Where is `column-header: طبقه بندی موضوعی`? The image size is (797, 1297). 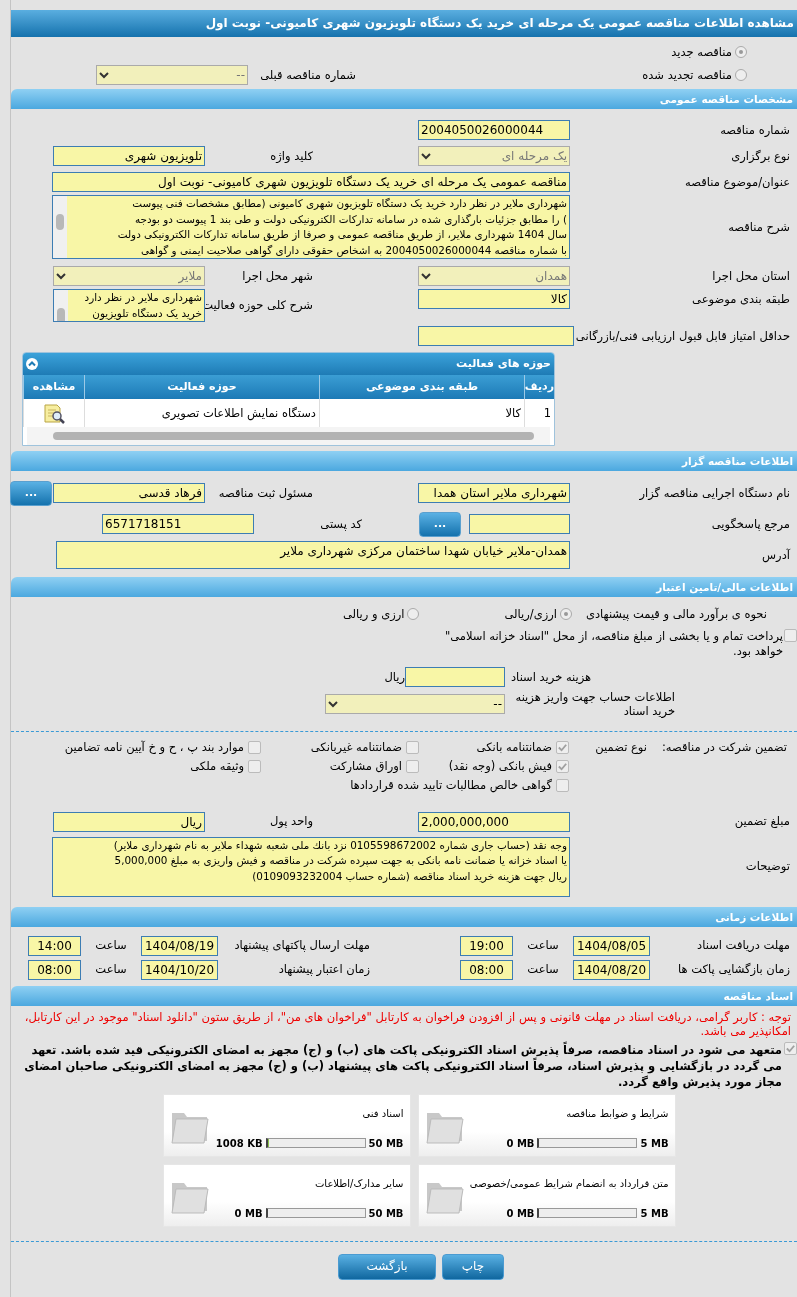 column-header: طبقه بندی موضوعی is located at coordinates (421, 387).